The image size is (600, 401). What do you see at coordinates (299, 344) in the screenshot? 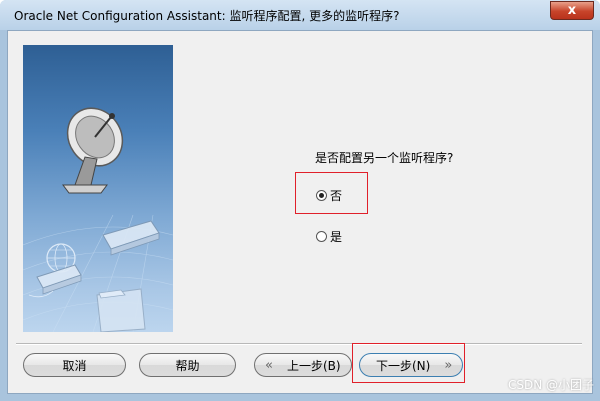
I see `footer-divider` at bounding box center [299, 344].